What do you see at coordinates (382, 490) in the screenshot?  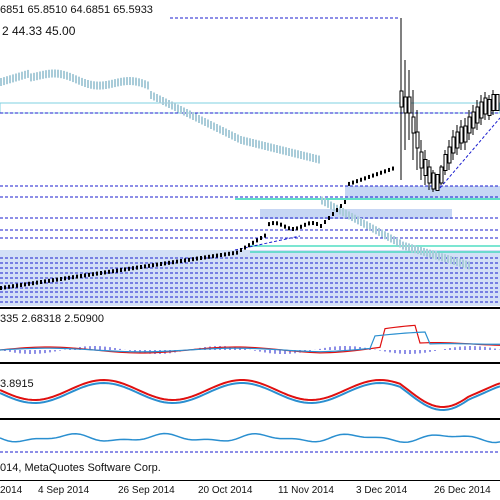 I see `x-axis-label: 3 Dec 2014` at bounding box center [382, 490].